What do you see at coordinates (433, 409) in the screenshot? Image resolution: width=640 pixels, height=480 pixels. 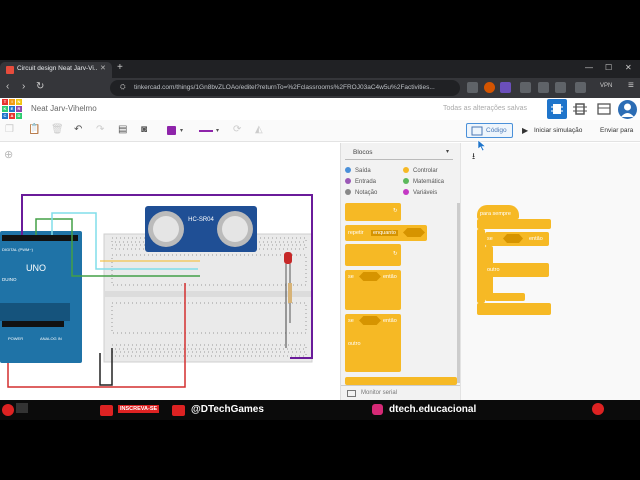 I see `instagram-handle: dtech.educacional` at bounding box center [433, 409].